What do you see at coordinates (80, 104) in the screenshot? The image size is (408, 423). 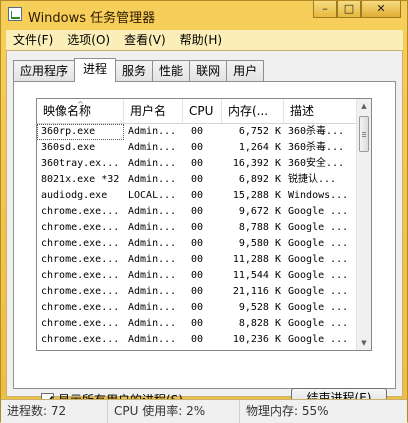 I see `sort-ascending-icon: ^` at bounding box center [80, 104].